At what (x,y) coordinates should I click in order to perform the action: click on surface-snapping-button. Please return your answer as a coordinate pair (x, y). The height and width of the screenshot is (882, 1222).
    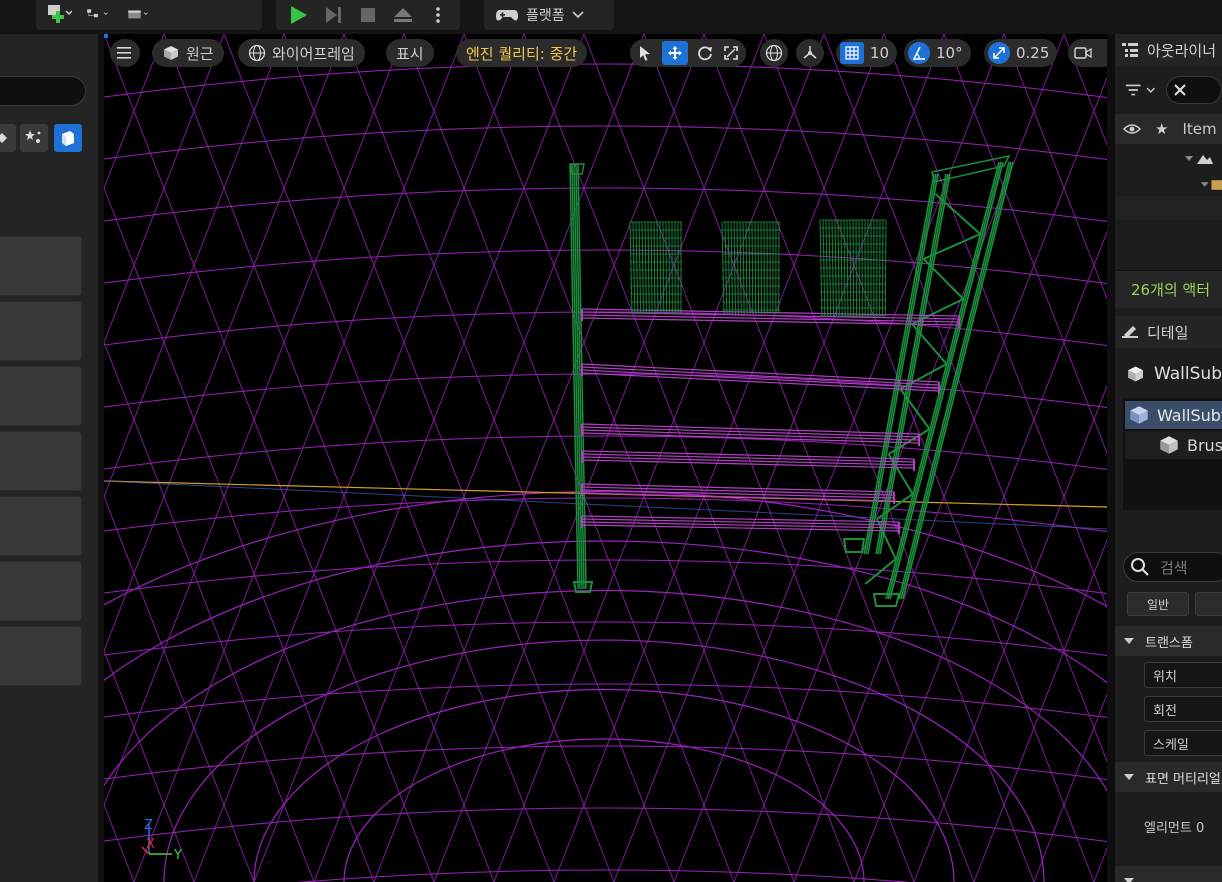
    Looking at the image, I should click on (810, 53).